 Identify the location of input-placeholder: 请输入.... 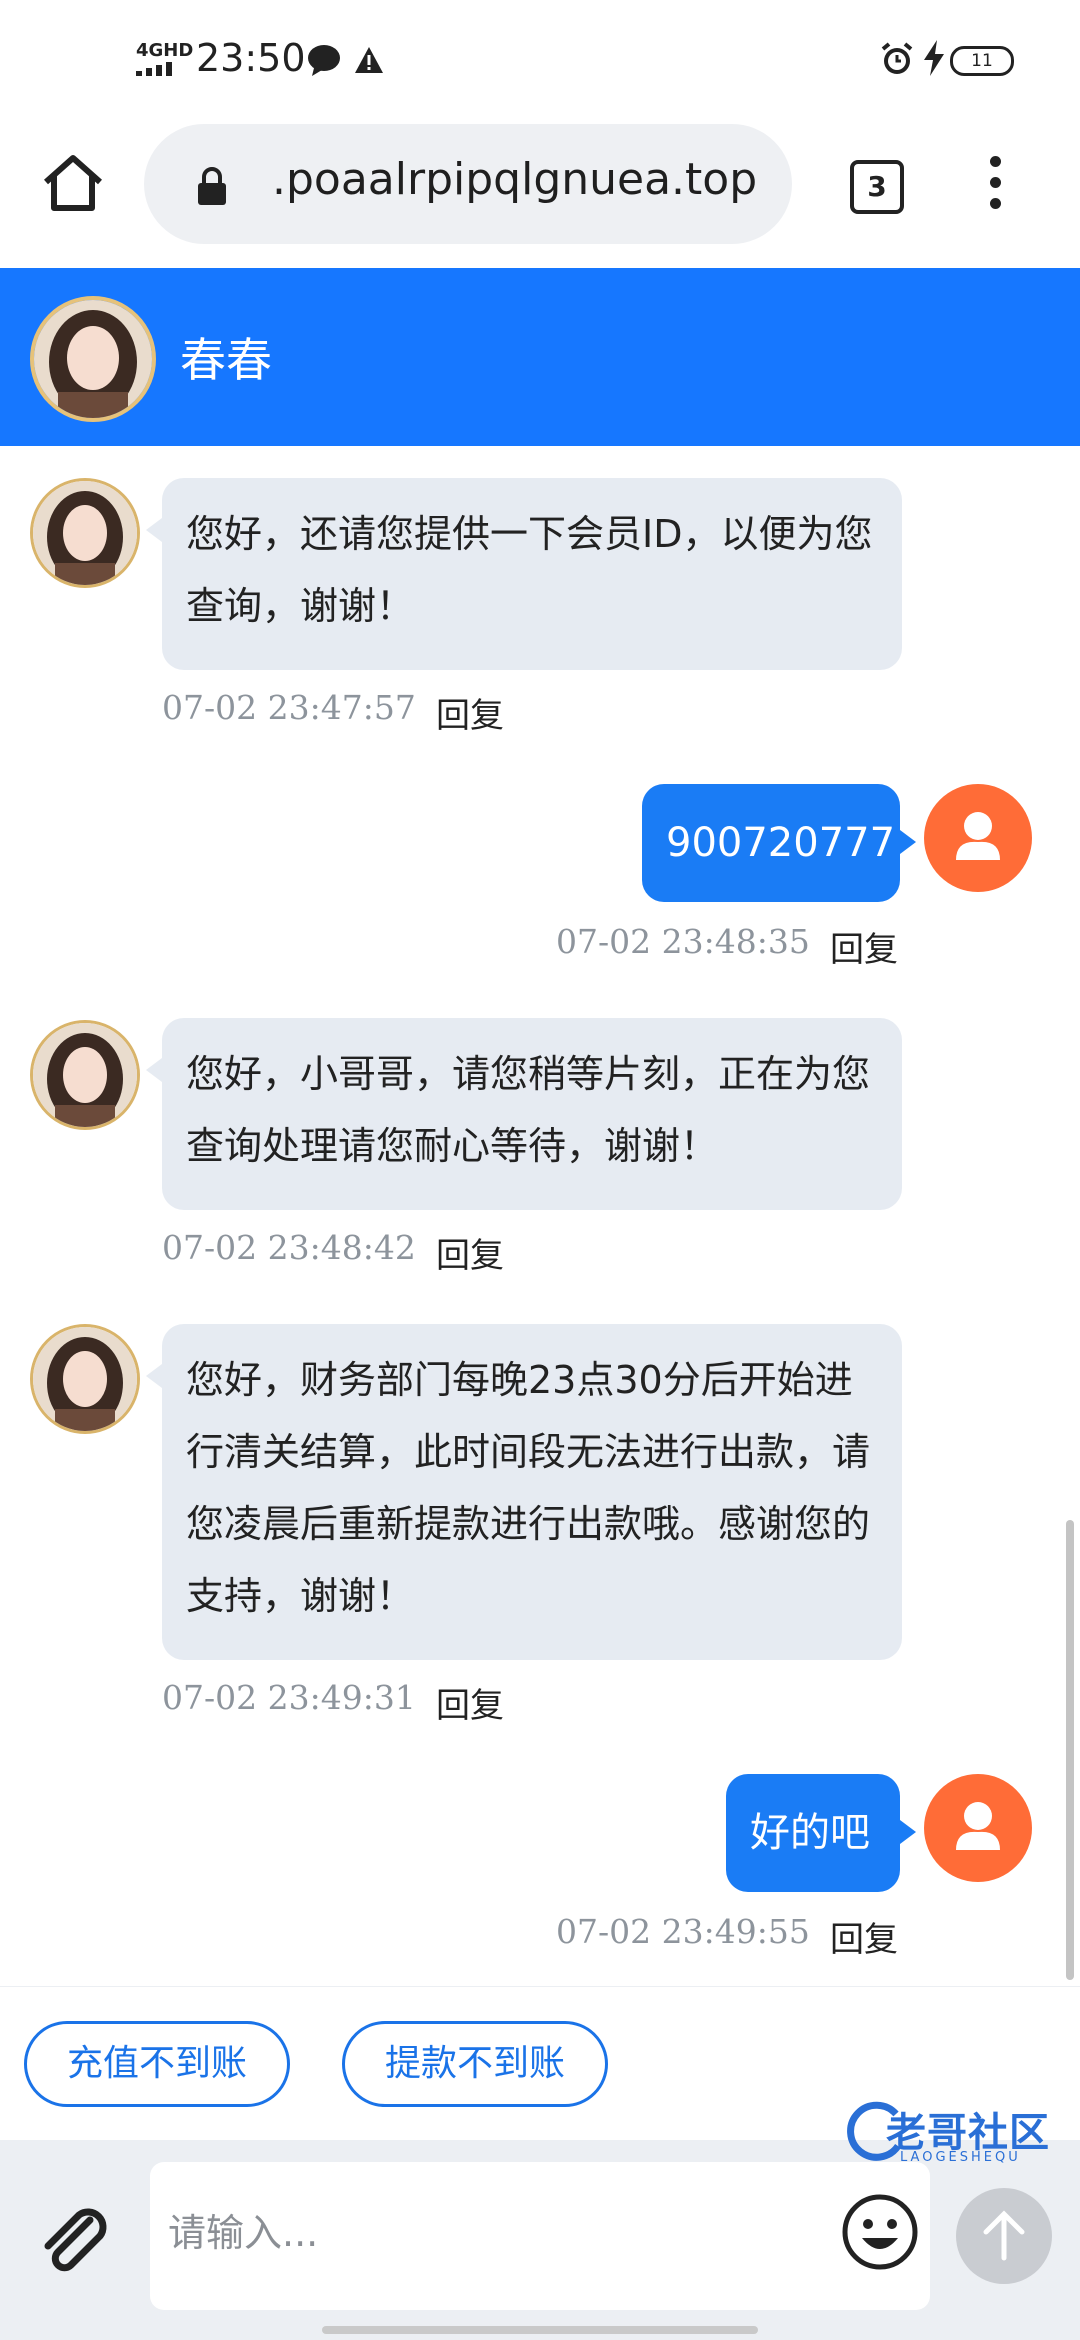
(243, 2233).